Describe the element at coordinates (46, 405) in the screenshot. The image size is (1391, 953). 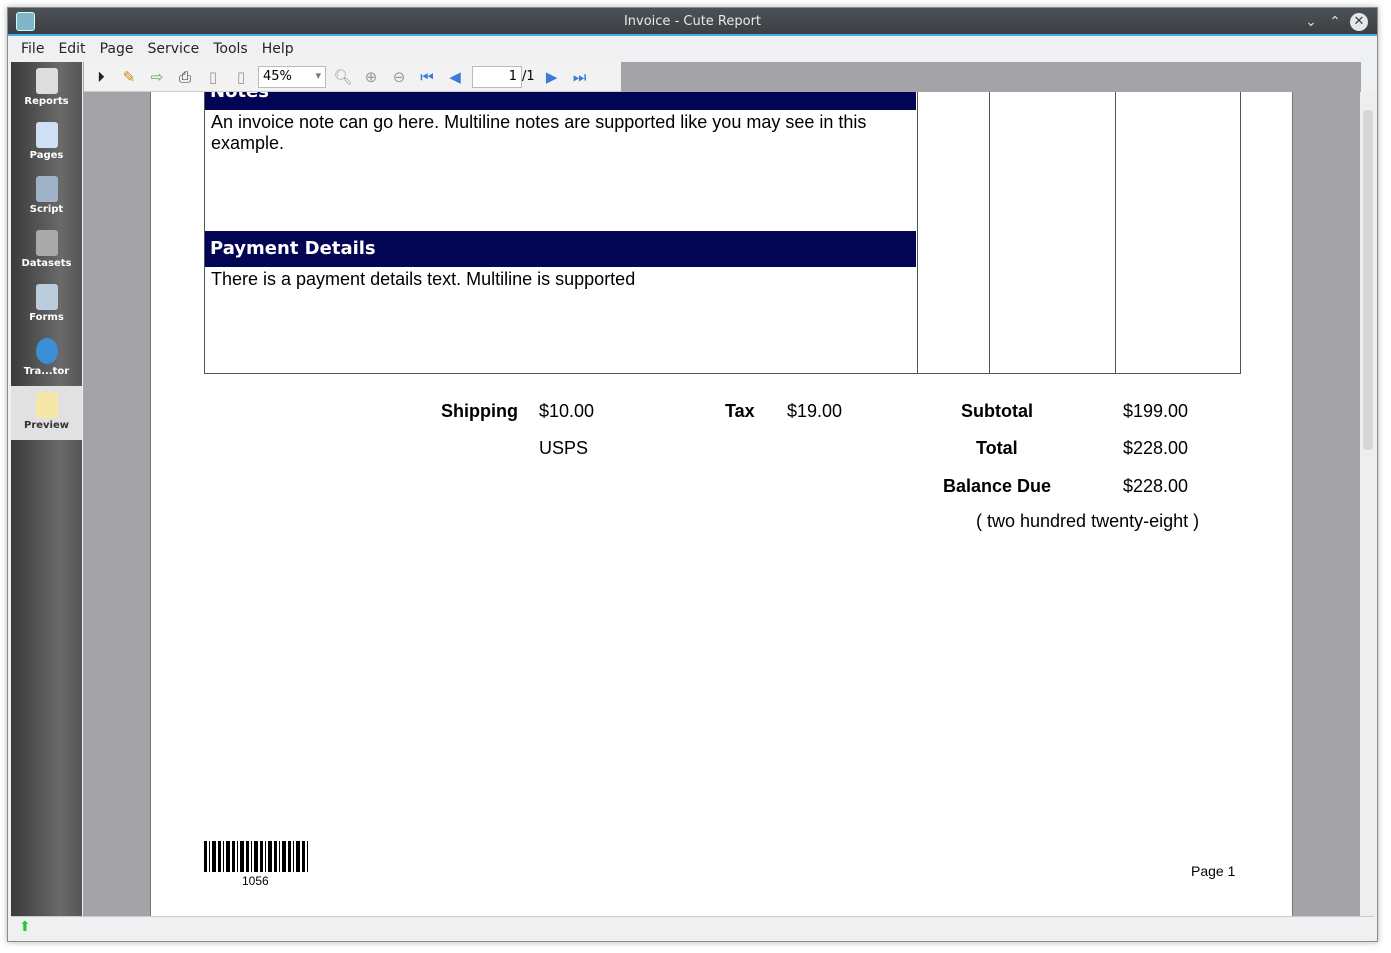
I see `magnifier-icon` at that location.